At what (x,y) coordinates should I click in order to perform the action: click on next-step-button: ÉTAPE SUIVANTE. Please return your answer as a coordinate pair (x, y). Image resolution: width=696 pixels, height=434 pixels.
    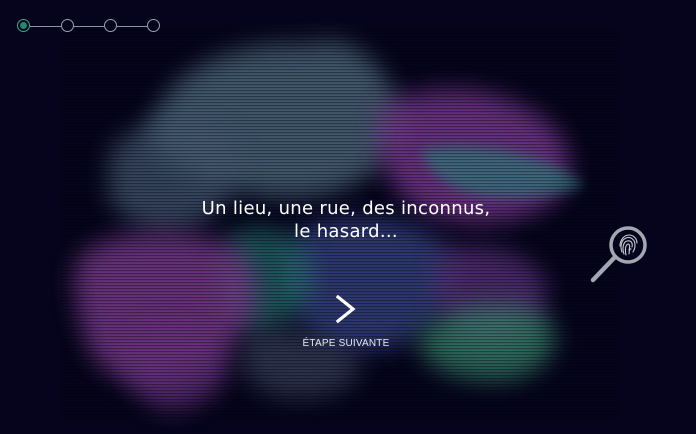
    Looking at the image, I should click on (346, 322).